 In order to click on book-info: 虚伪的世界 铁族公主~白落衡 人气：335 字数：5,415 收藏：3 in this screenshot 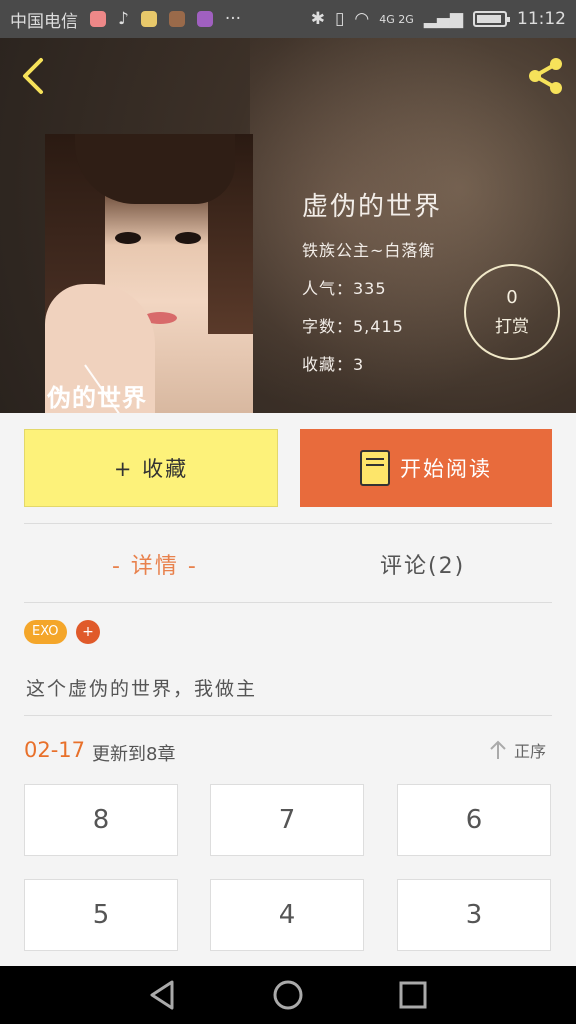, I will do `click(372, 287)`.